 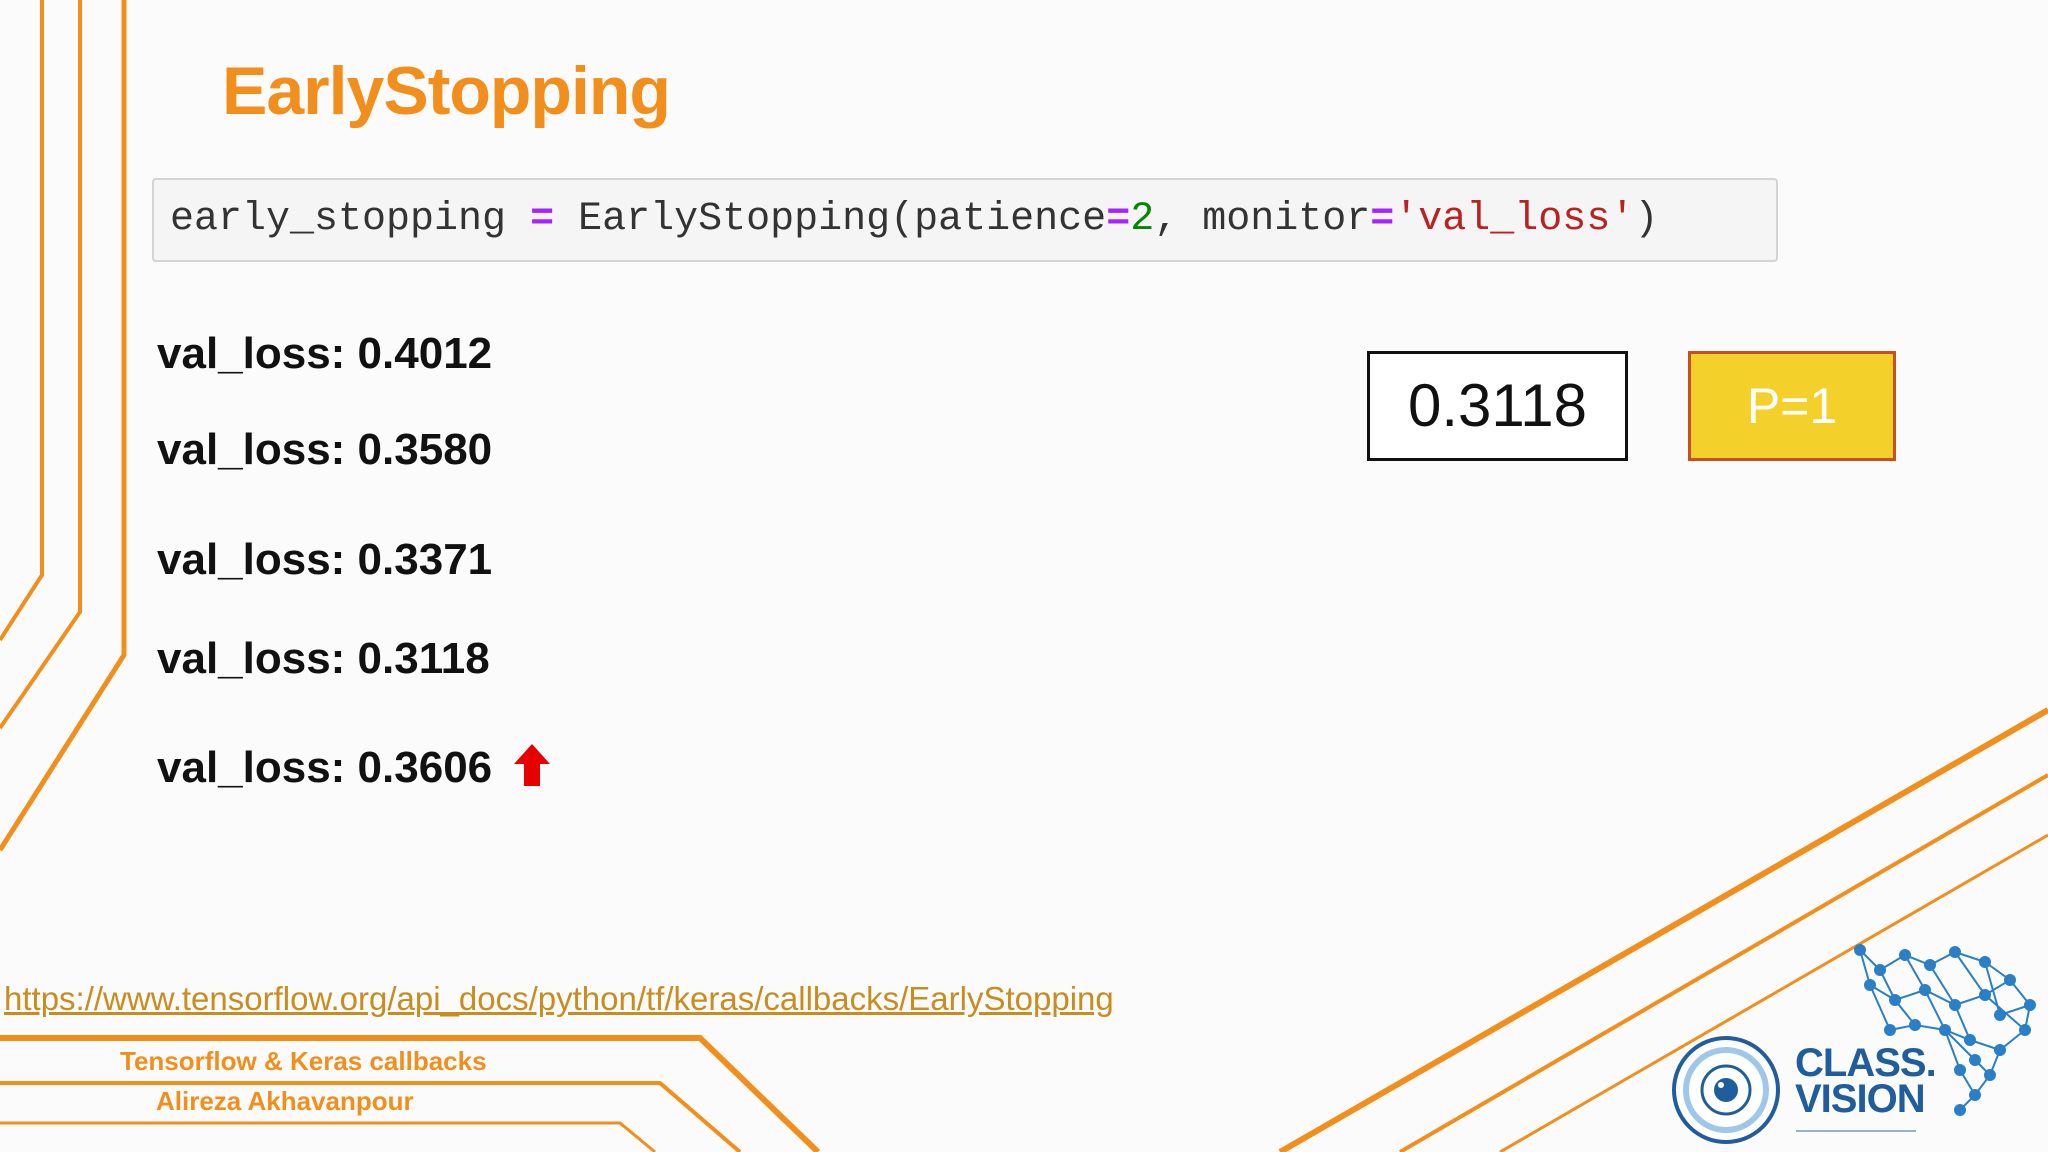 I want to click on loss-line-1: val_loss: 0.4012, so click(x=325, y=353).